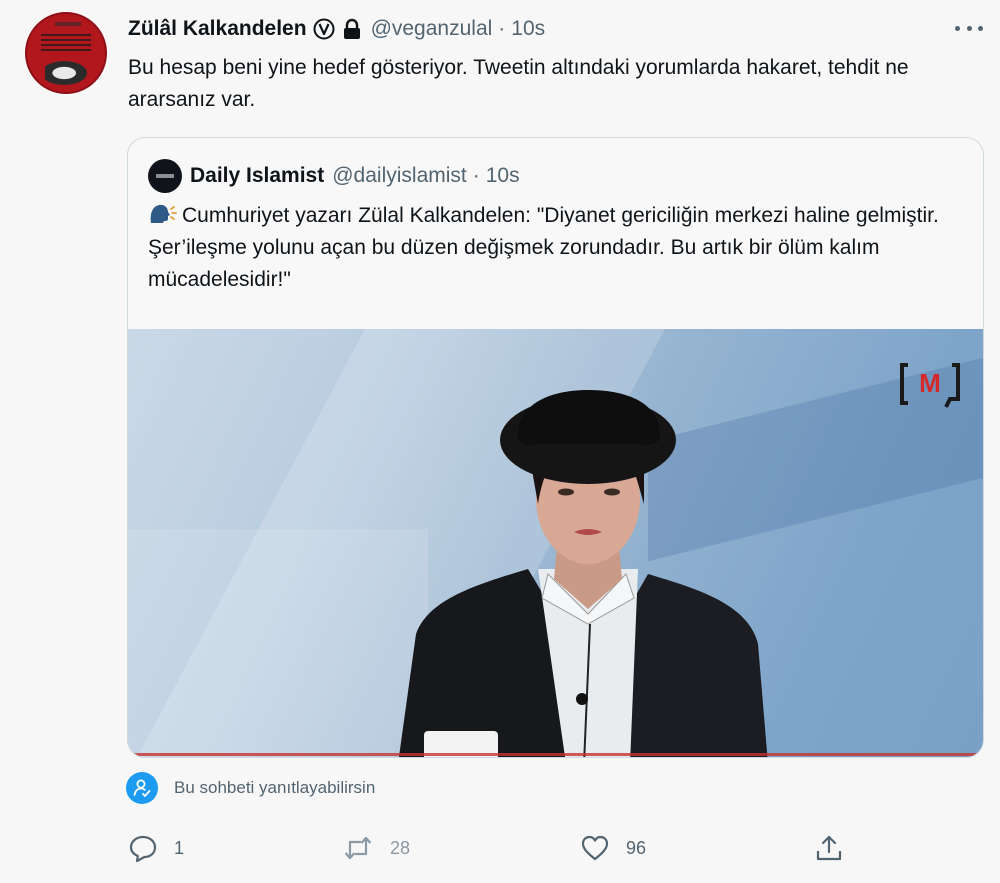 The width and height of the screenshot is (1000, 883). I want to click on quote-author-name: Daily Islamist, so click(257, 176).